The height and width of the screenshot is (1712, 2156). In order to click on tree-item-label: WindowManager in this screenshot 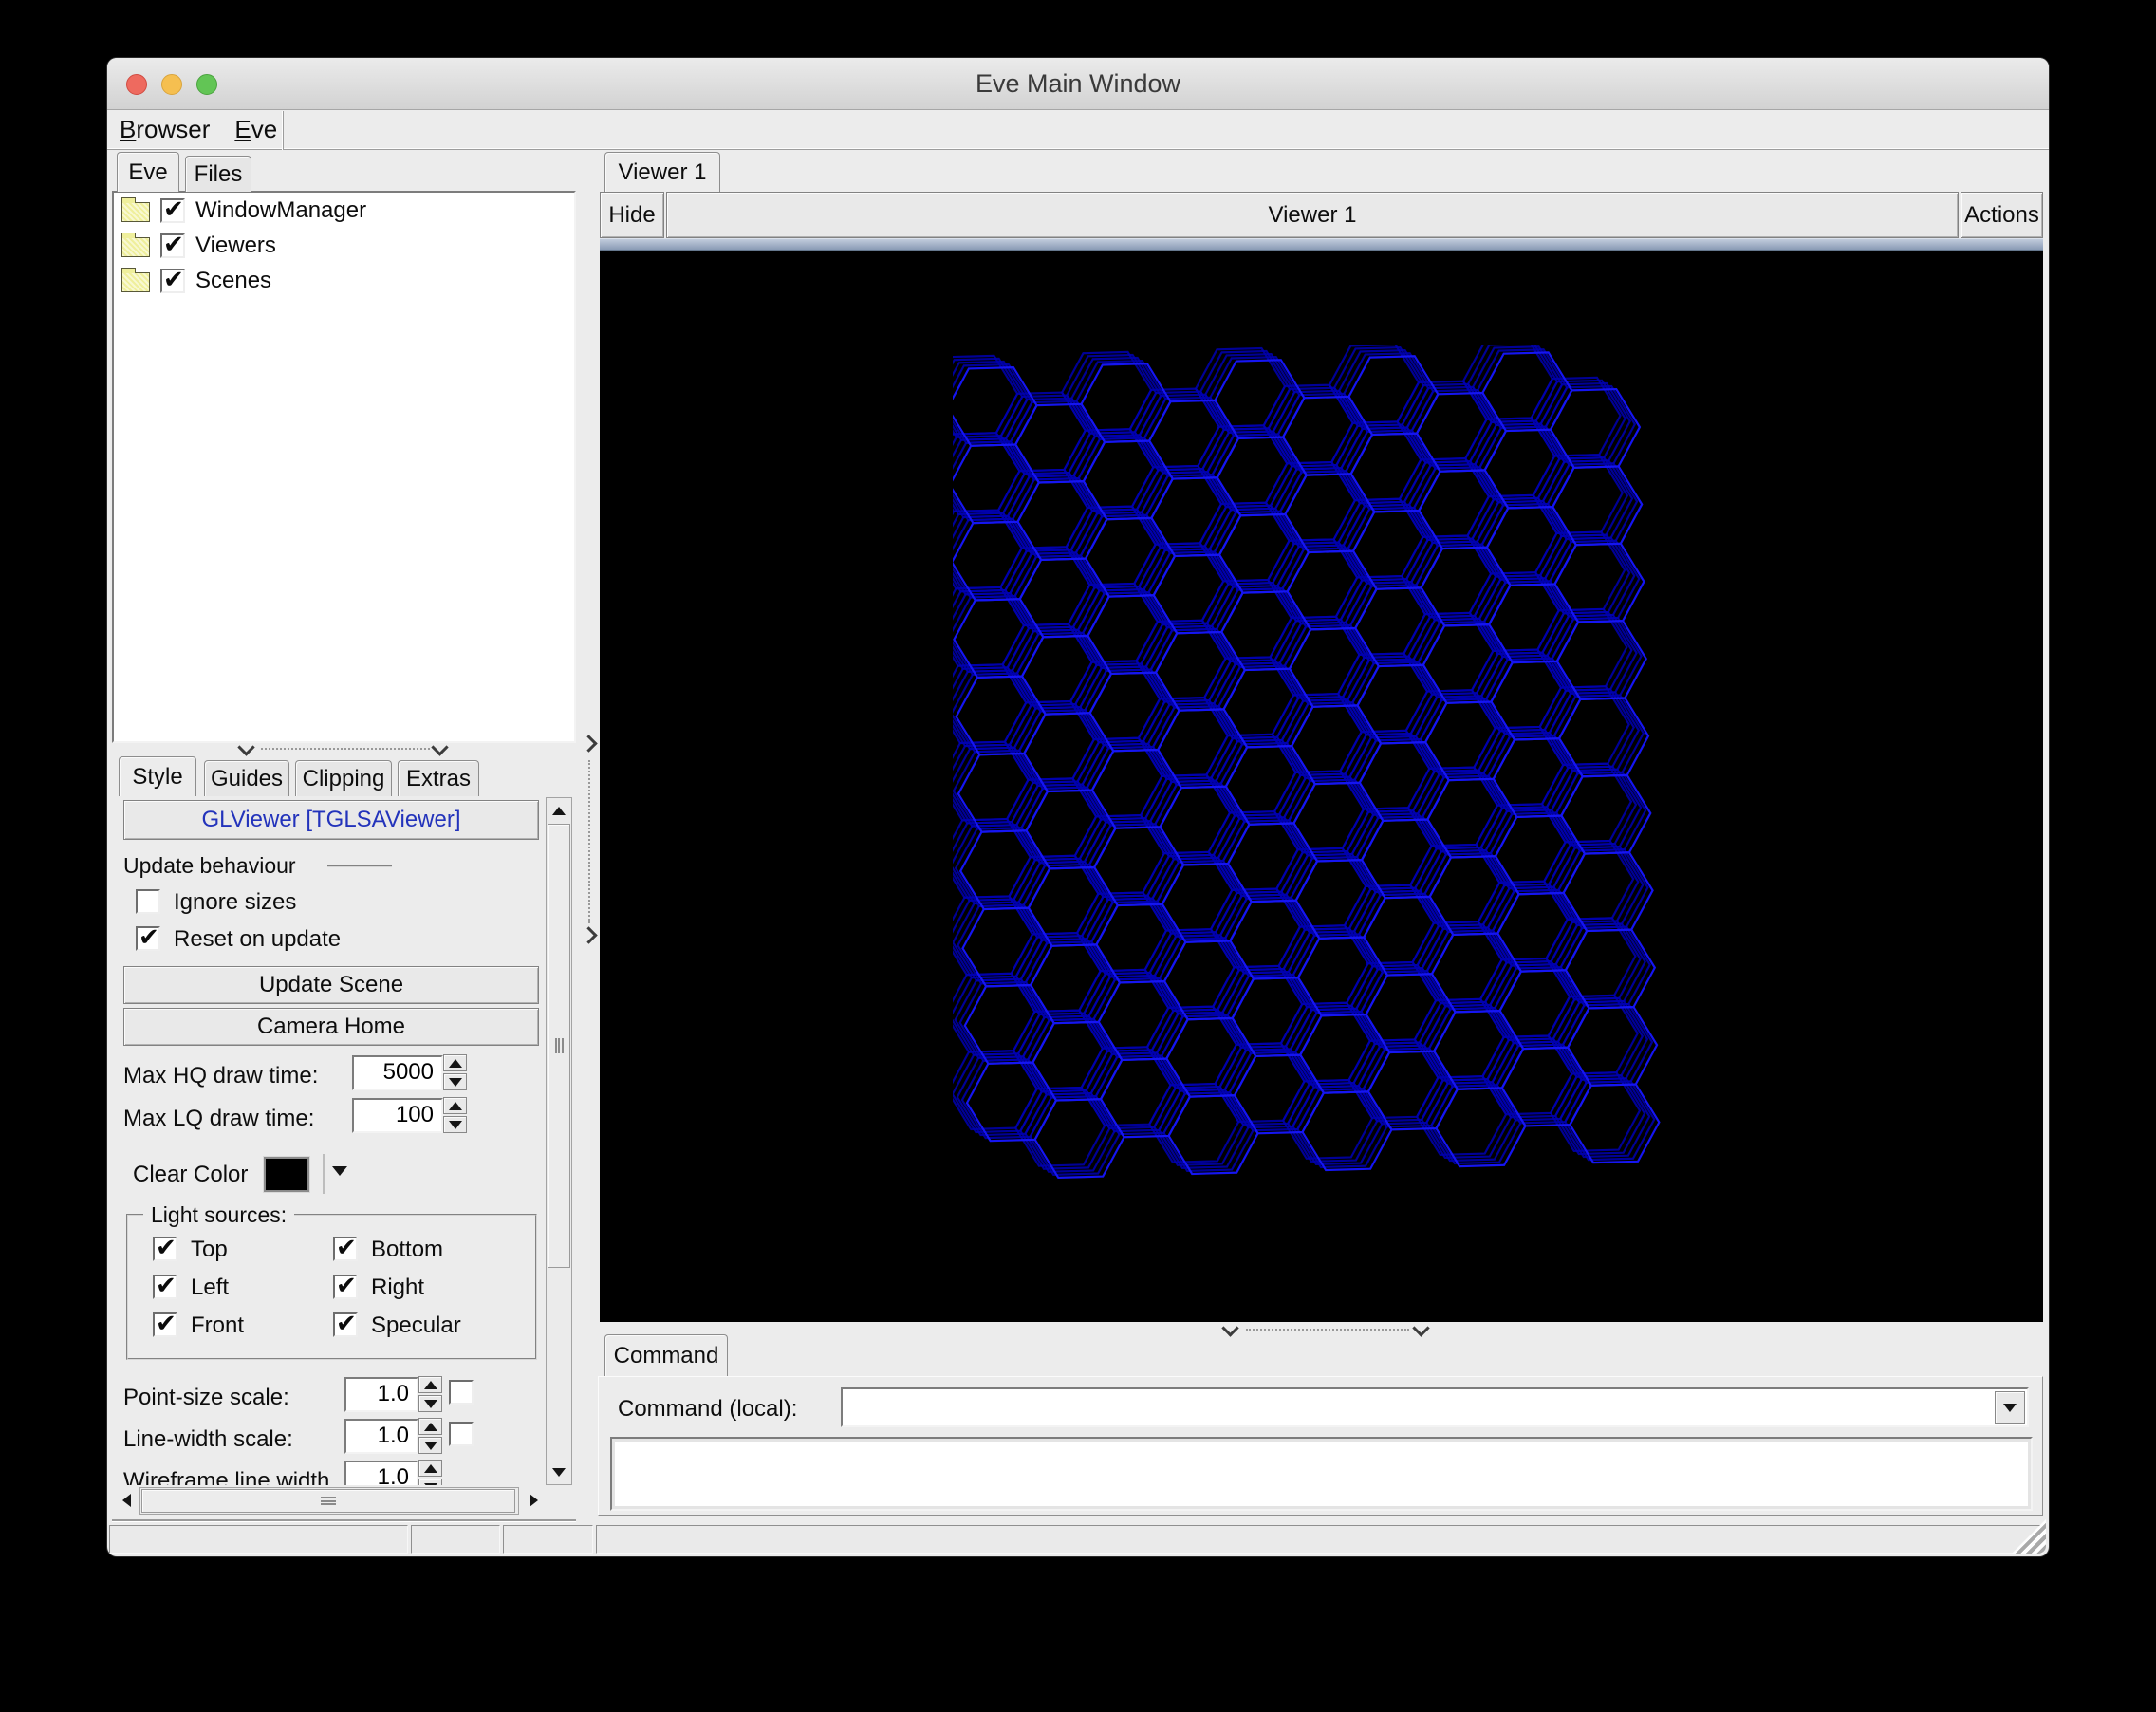, I will do `click(281, 210)`.